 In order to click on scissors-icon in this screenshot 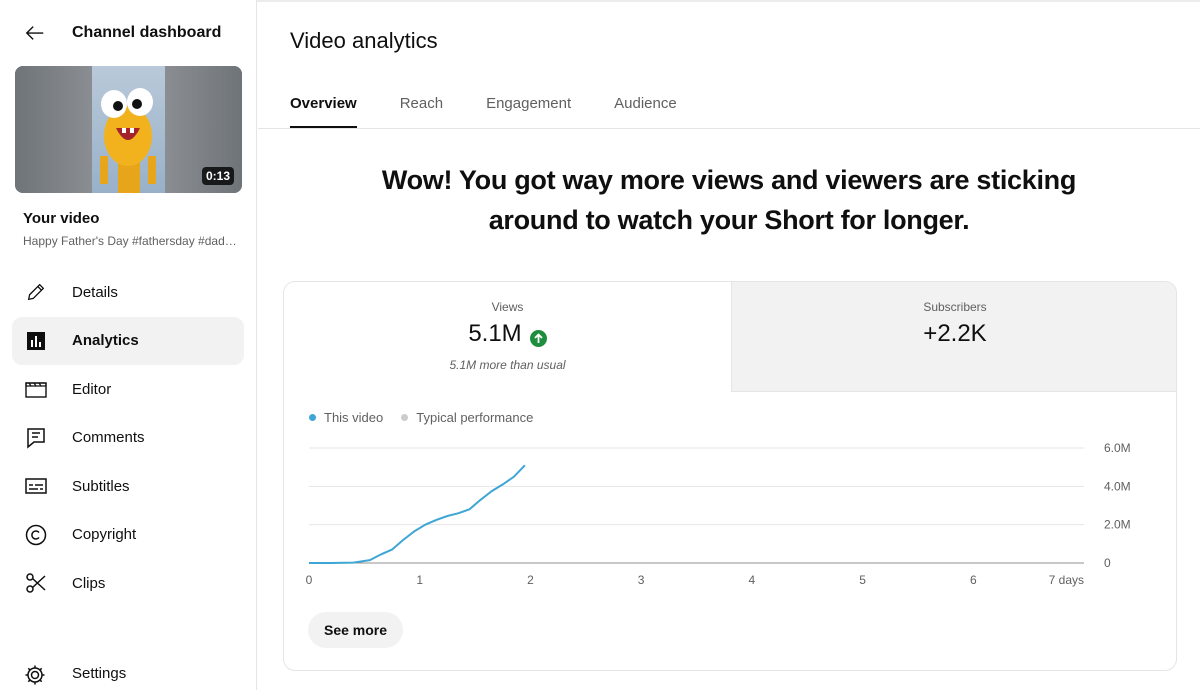, I will do `click(36, 583)`.